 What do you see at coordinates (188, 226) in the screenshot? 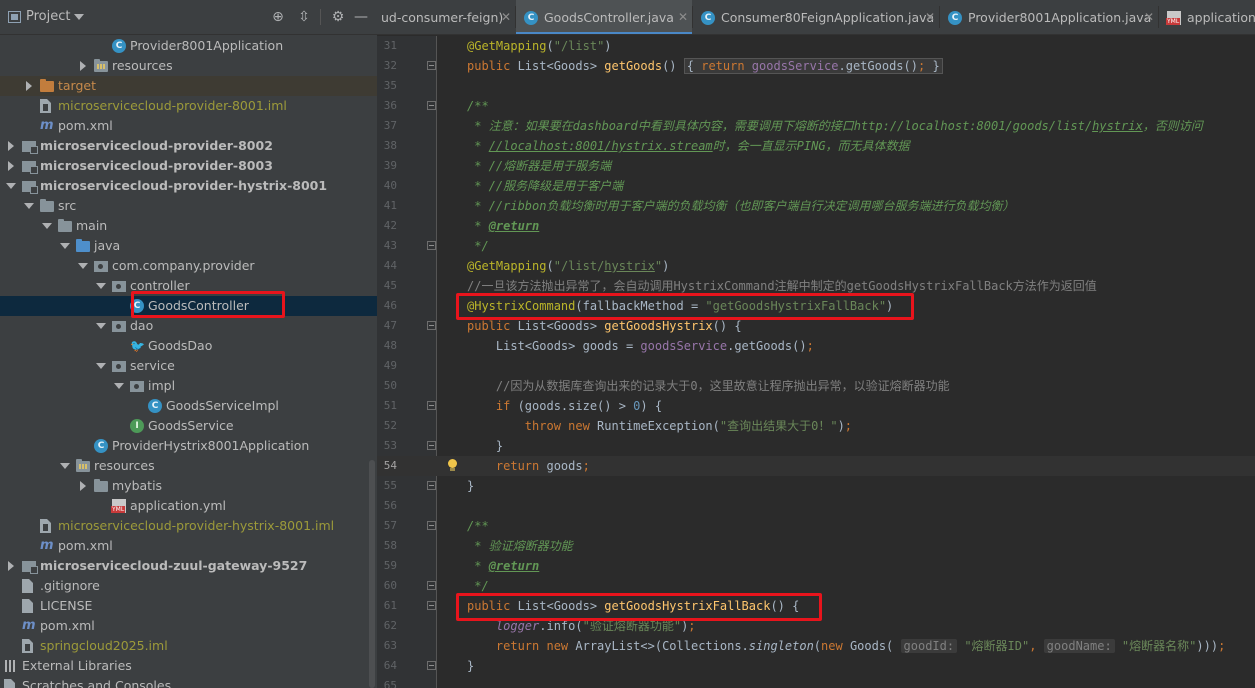
I see `tree-item: main` at bounding box center [188, 226].